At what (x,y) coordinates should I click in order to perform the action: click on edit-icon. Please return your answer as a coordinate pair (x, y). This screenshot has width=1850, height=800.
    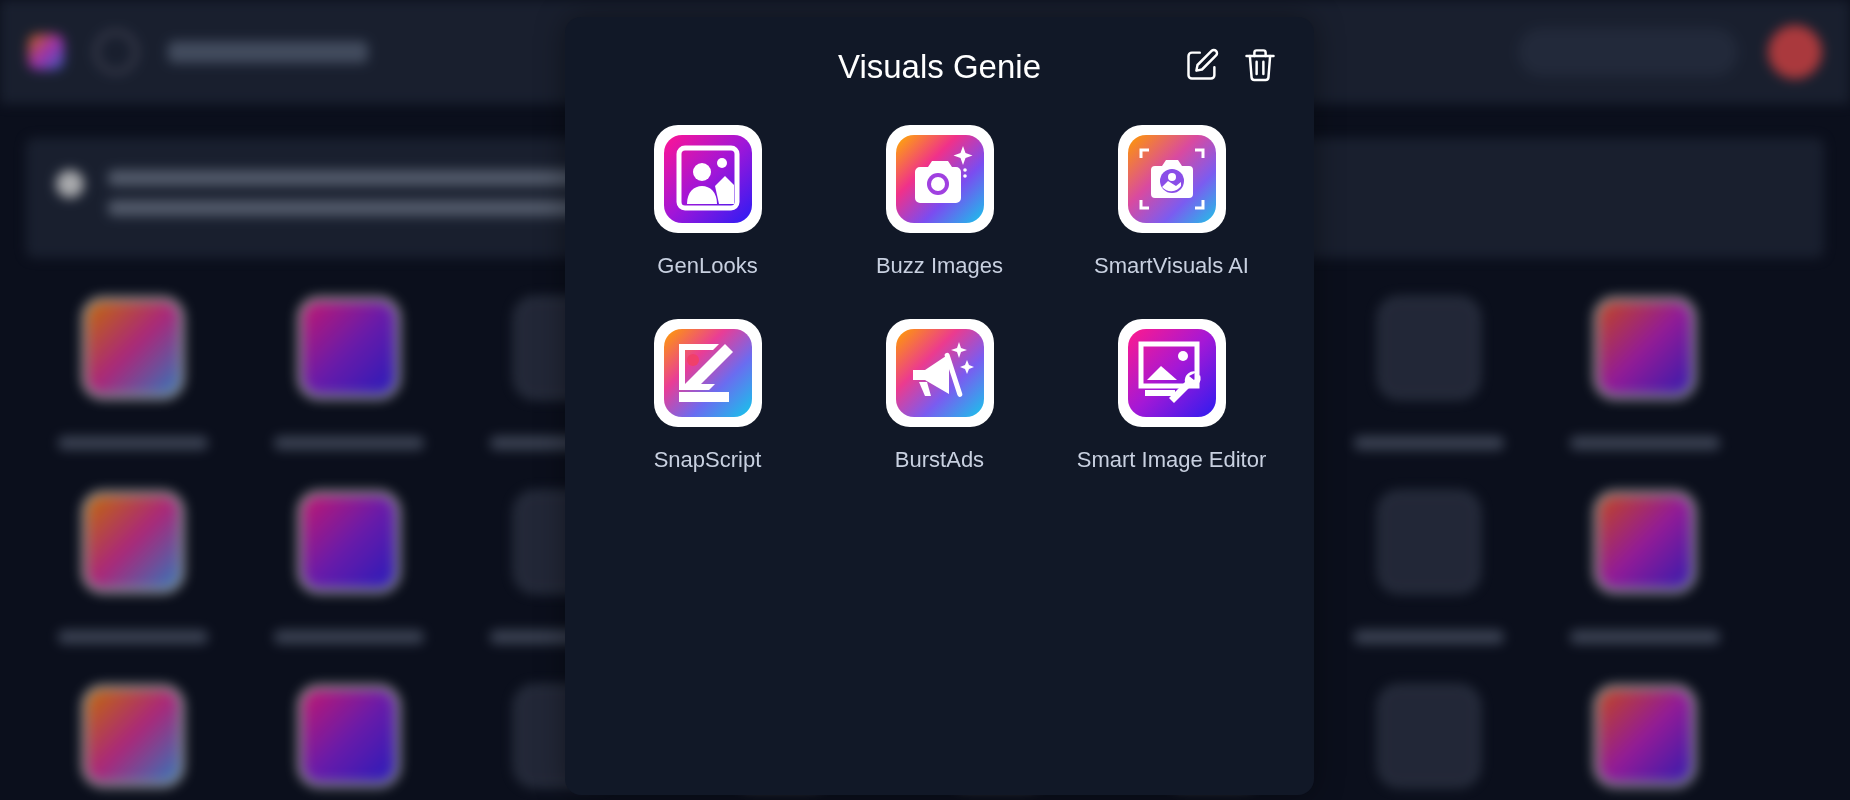
    Looking at the image, I should click on (1202, 65).